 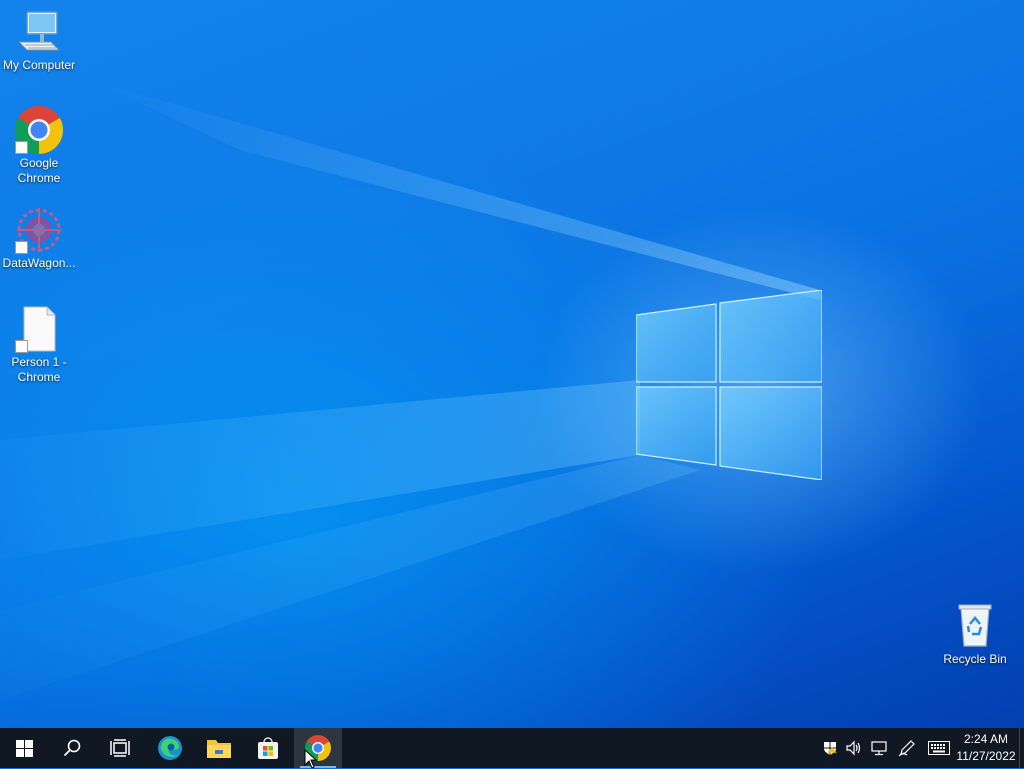 What do you see at coordinates (39, 129) in the screenshot?
I see `chrome-icon` at bounding box center [39, 129].